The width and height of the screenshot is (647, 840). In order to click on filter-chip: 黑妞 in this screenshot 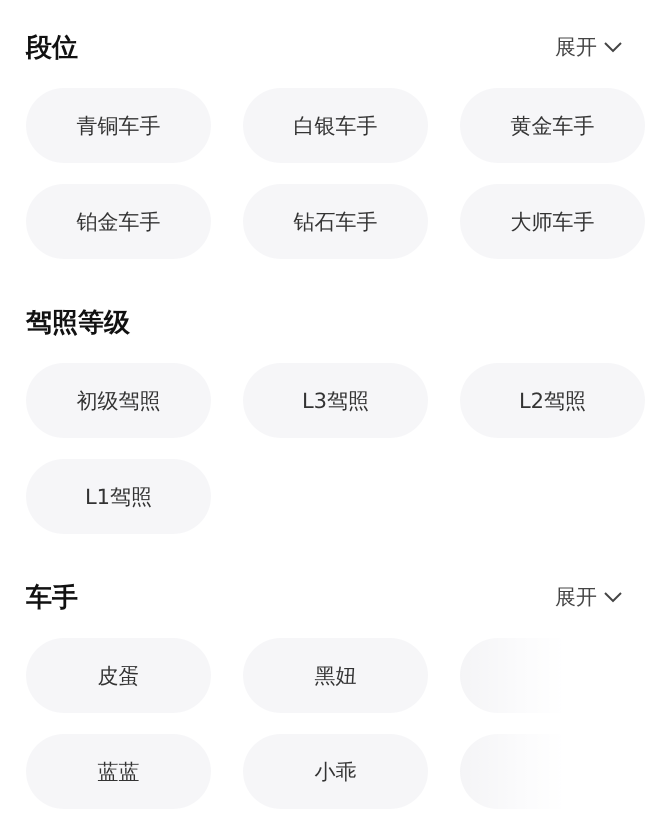, I will do `click(335, 675)`.